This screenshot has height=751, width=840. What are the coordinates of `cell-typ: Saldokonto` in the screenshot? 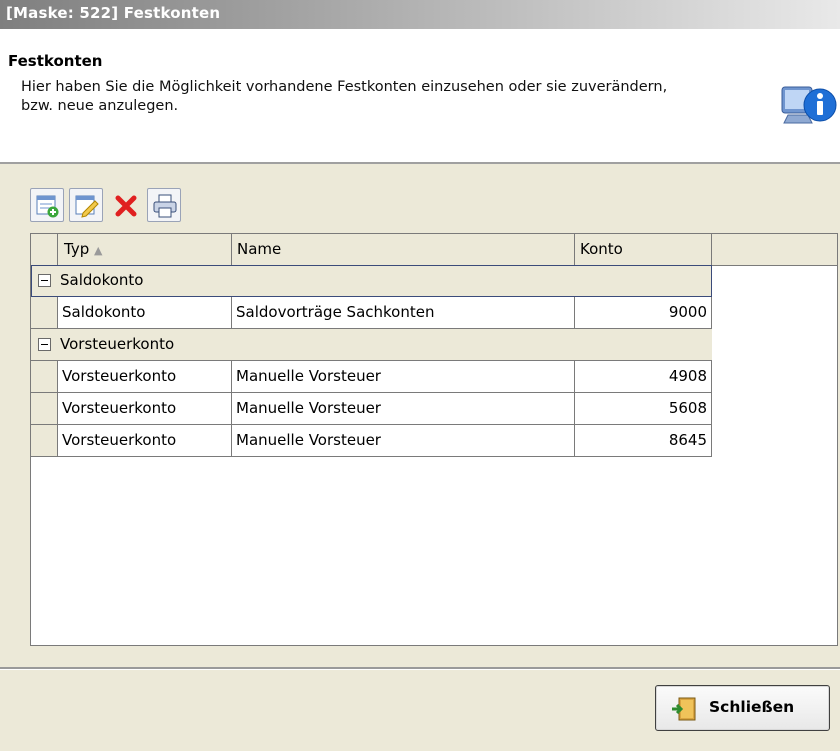 It's located at (145, 313).